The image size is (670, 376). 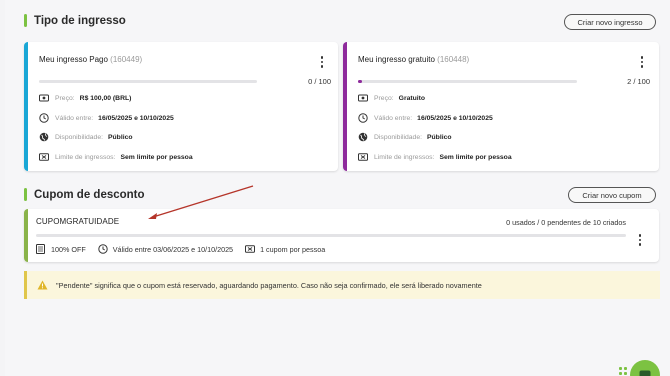 I want to click on ticket-price-row: Preço: R$ 100,00 (BRL), so click(x=85, y=98).